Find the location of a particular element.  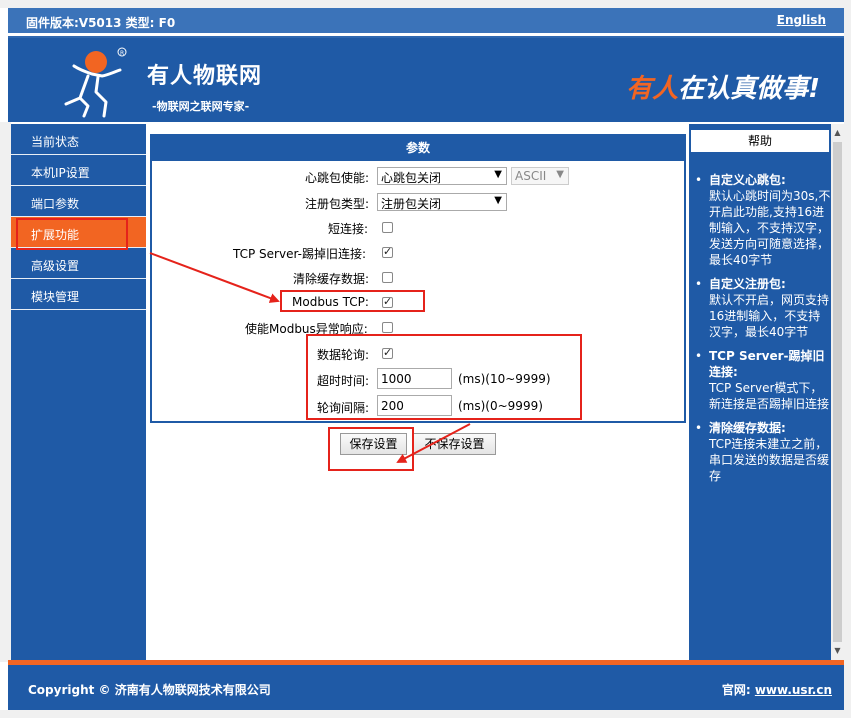

usr-logo-icon: R is located at coordinates (95, 82).